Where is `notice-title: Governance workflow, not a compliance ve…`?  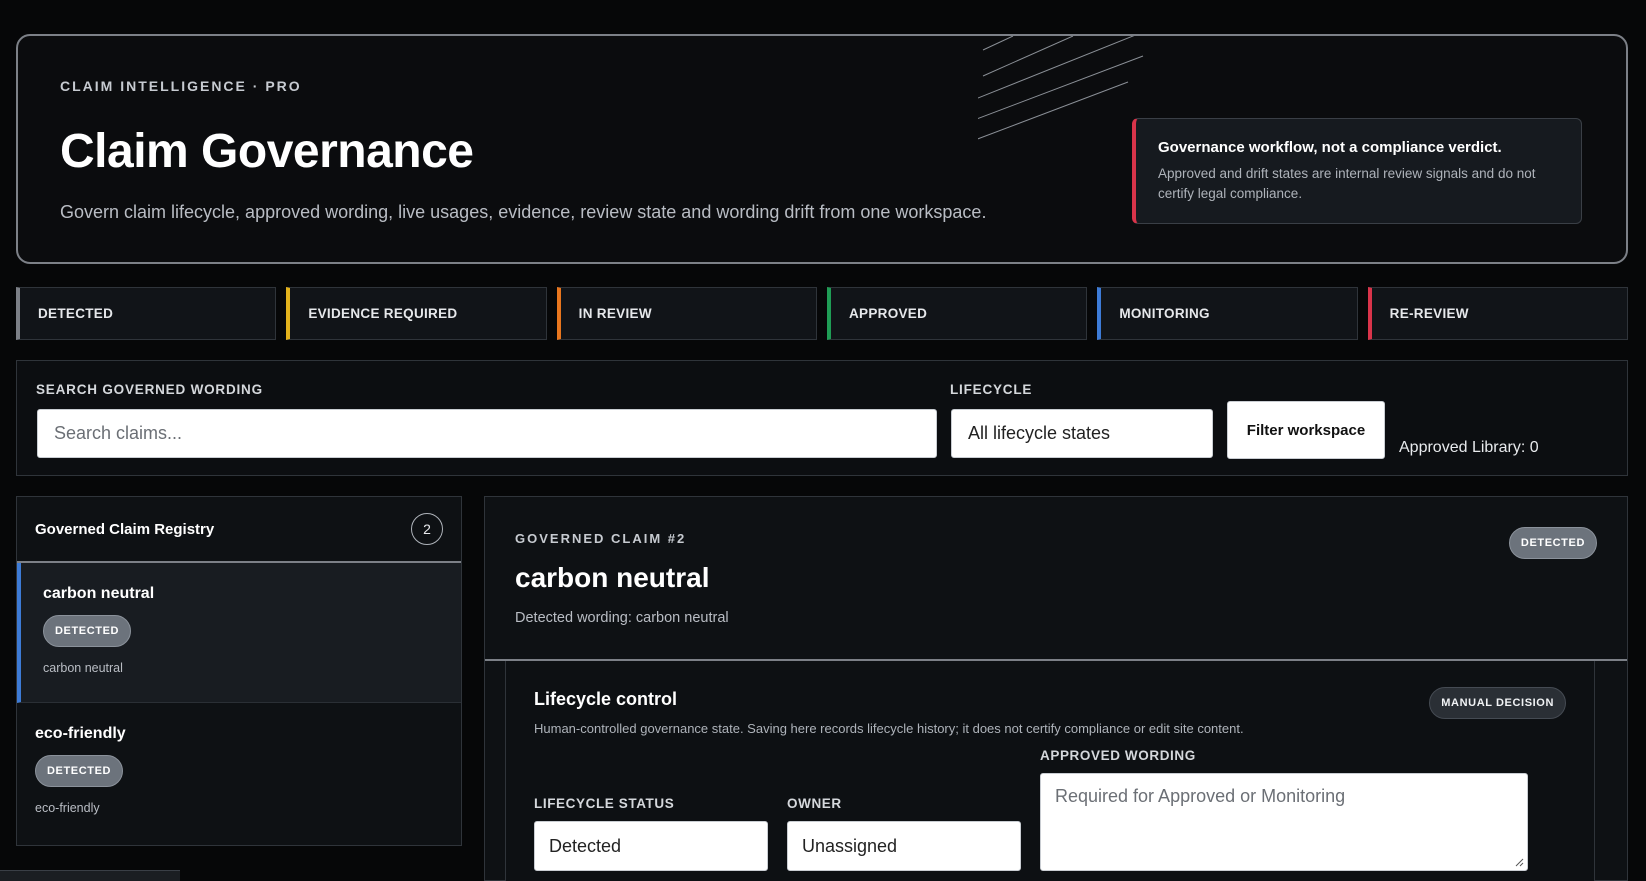 notice-title: Governance workflow, not a compliance ve… is located at coordinates (1330, 147).